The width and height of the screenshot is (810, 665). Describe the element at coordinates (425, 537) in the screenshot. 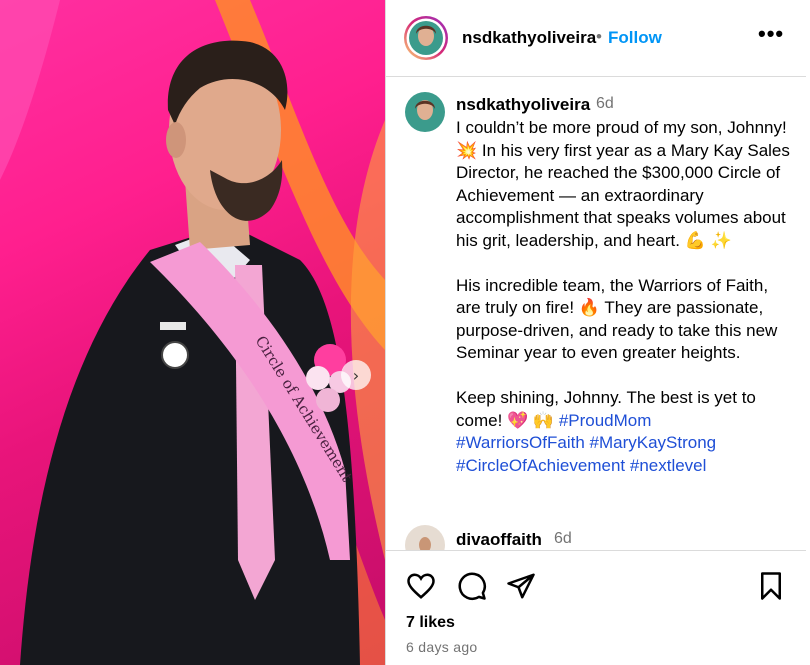

I see `commenter-avatar` at that location.